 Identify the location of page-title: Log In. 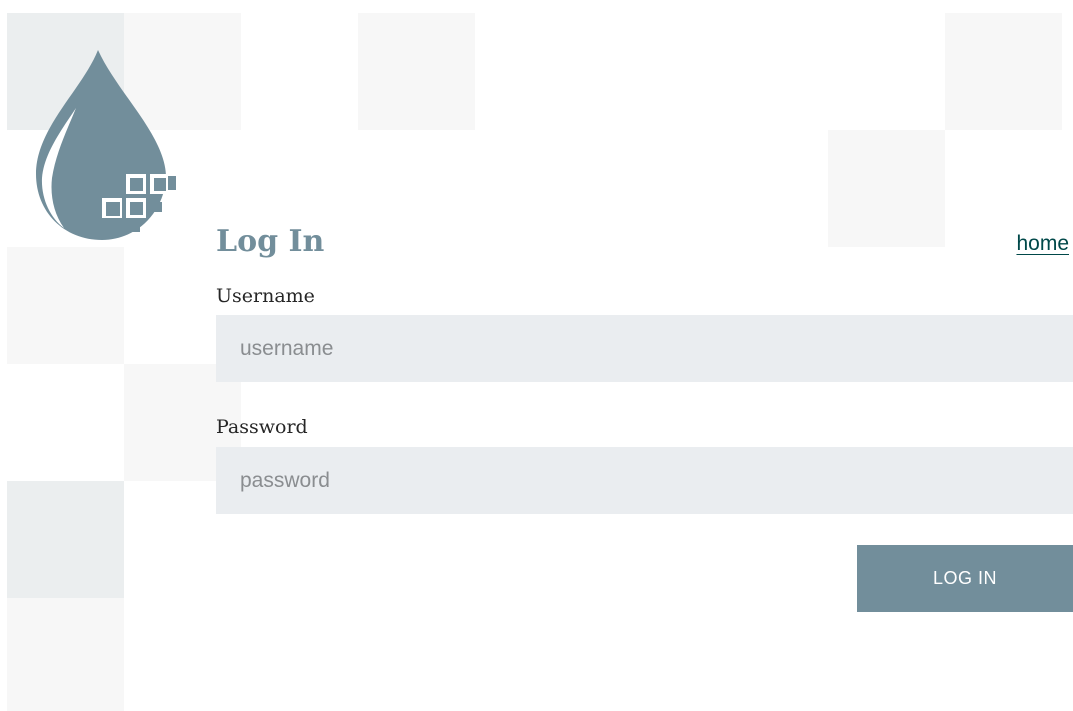
(270, 241).